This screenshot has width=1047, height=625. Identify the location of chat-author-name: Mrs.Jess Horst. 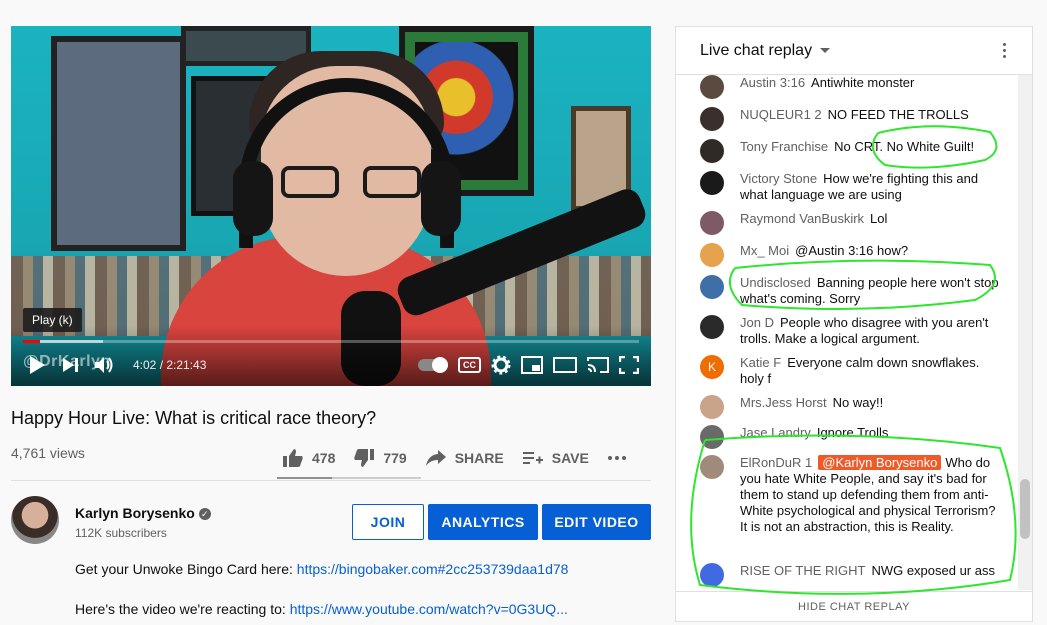
(783, 402).